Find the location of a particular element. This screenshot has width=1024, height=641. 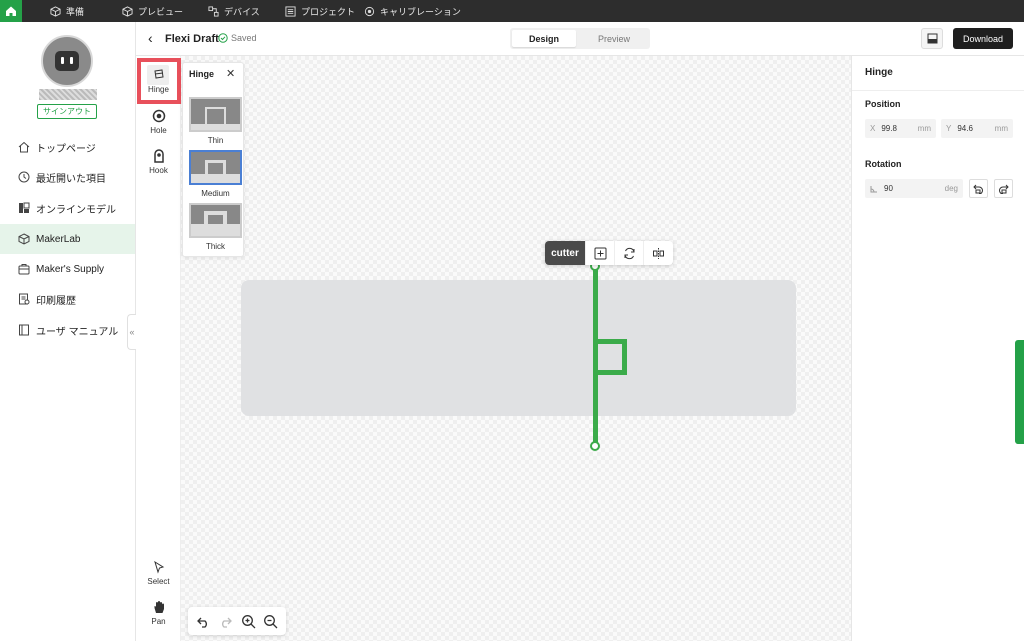

home-button is located at coordinates (11, 11).